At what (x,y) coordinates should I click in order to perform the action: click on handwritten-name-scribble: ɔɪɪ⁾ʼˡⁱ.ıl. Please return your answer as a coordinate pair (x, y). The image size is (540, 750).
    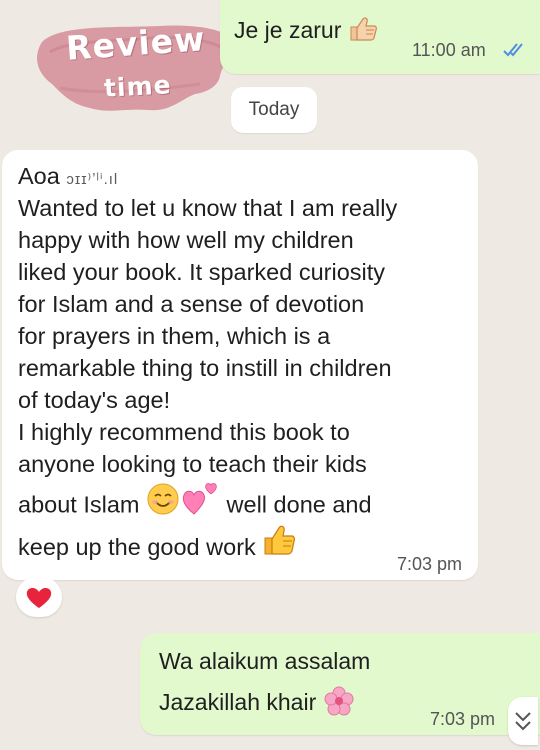
    Looking at the image, I should click on (92, 179).